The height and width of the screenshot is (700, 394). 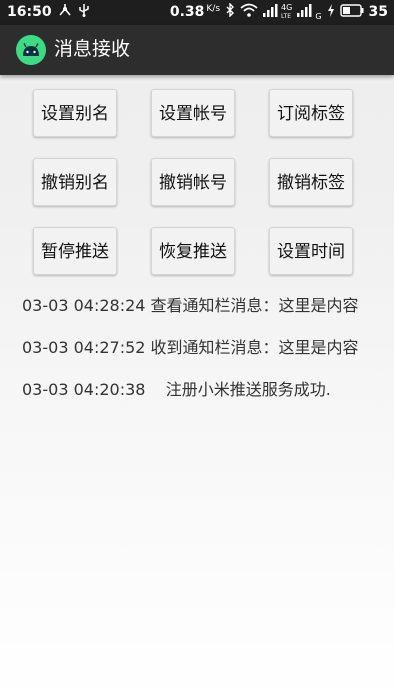 I want to click on app-toolbar: 消息接收, so click(x=197, y=50).